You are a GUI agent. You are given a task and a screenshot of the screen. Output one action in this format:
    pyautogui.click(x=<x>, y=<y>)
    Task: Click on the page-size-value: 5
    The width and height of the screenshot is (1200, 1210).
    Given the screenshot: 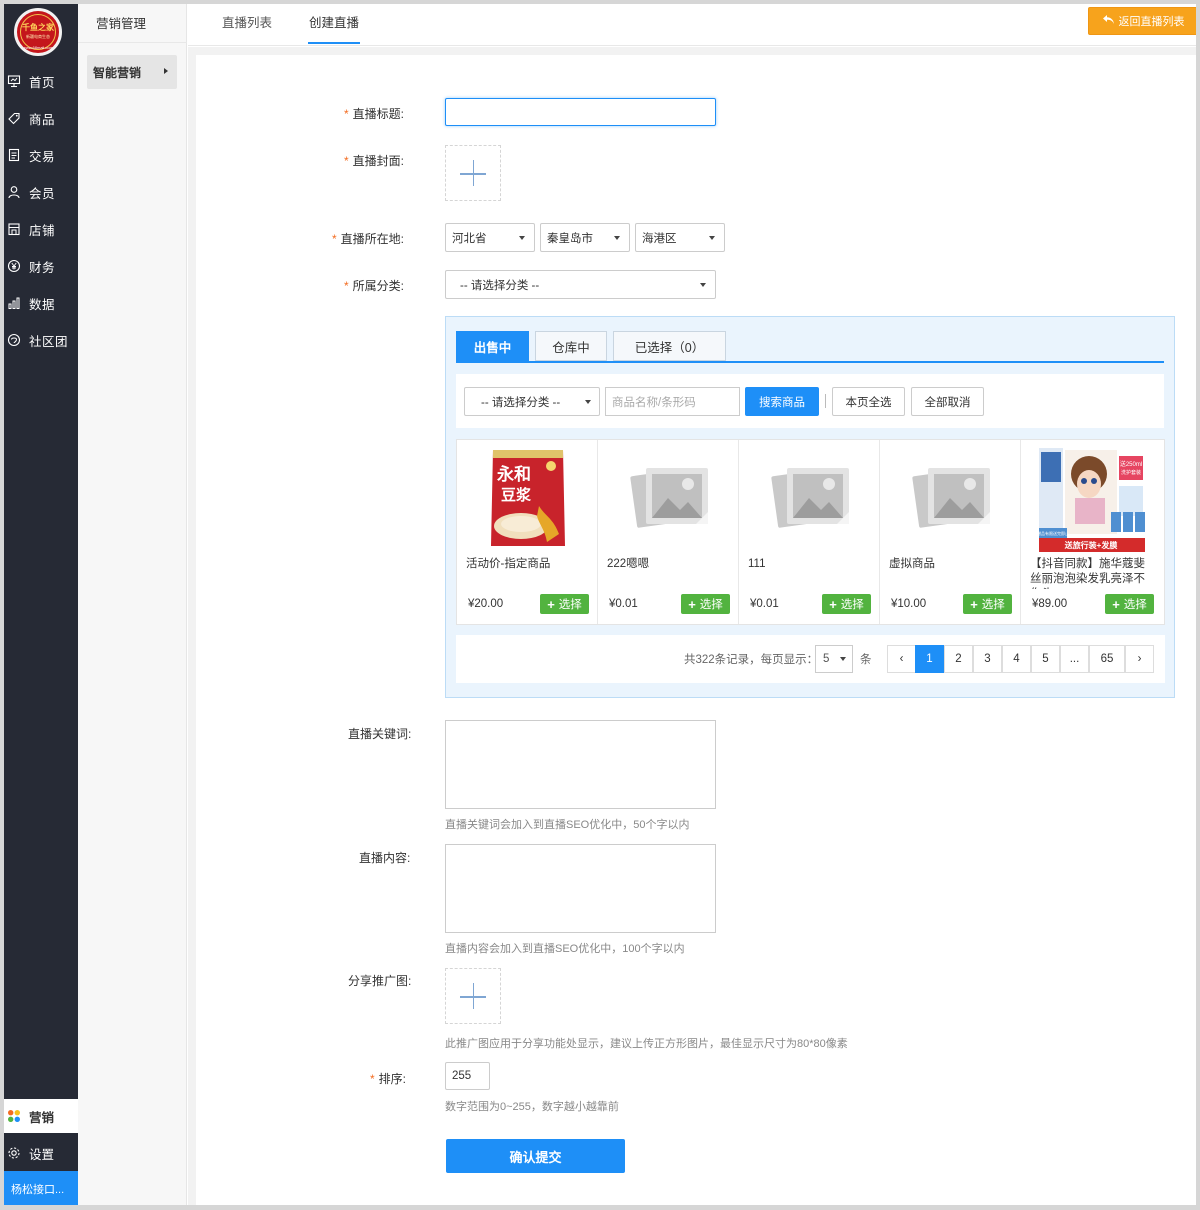 What is the action you would take?
    pyautogui.click(x=826, y=659)
    